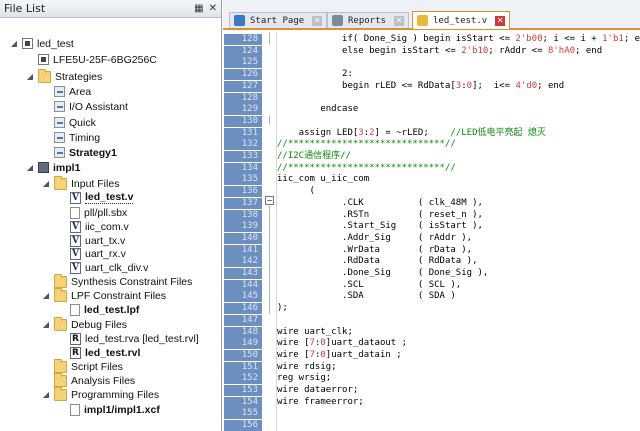 This screenshot has width=640, height=431. I want to click on code-token: .CLK ( clk_48M ),, so click(380, 202).